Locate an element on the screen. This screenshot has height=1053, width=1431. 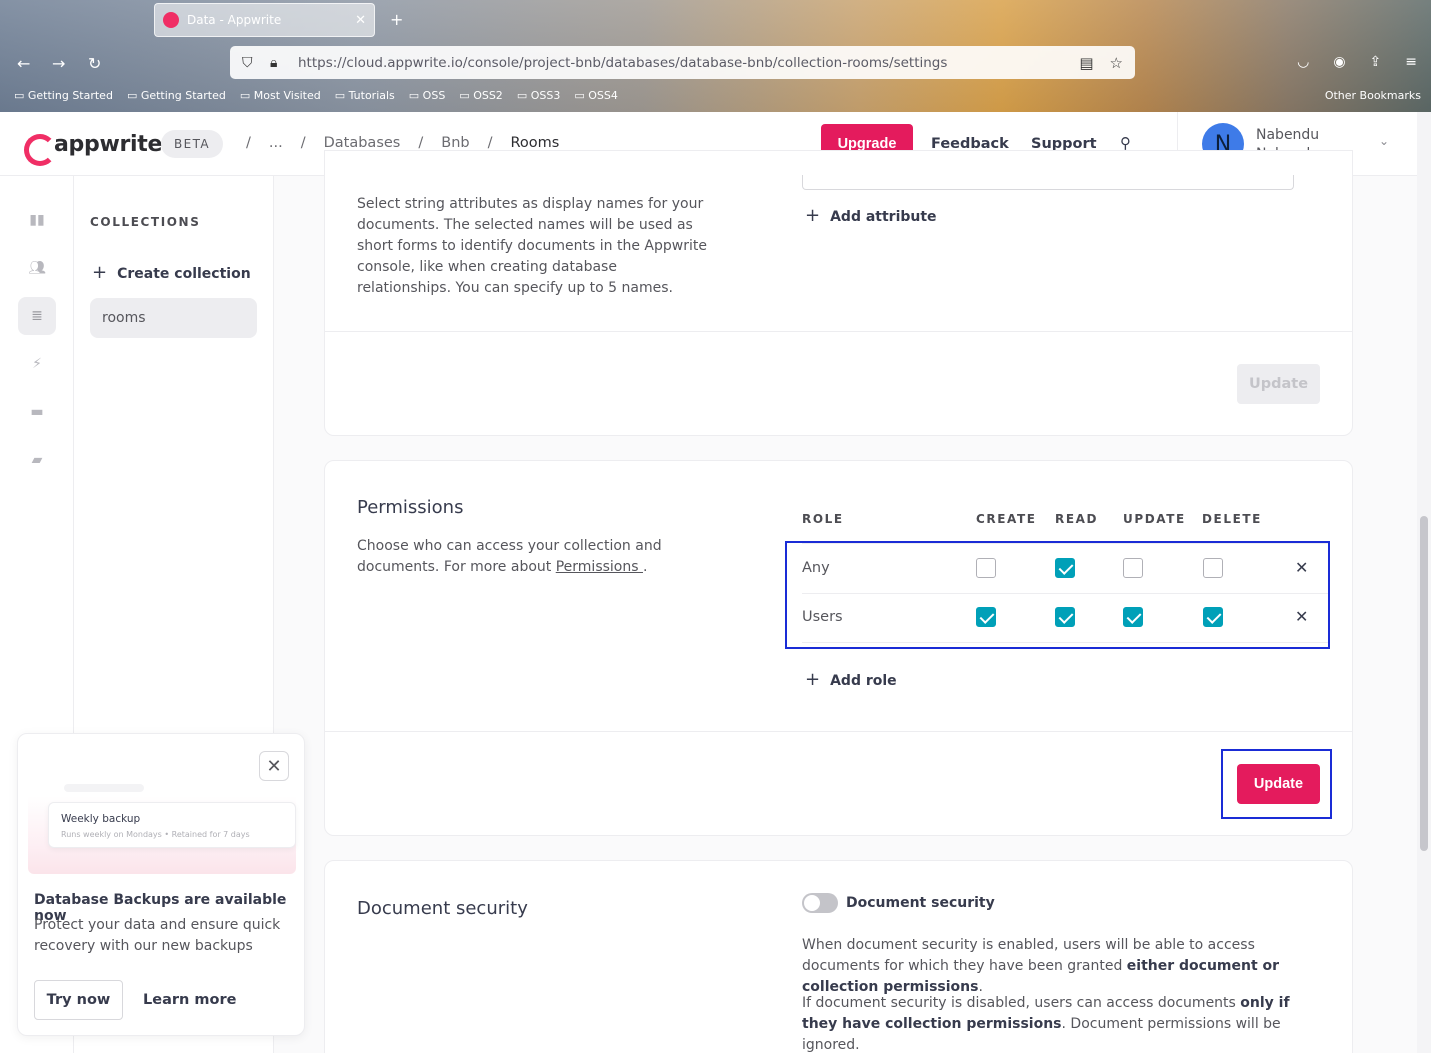
toolbar-icons: ◡ ◉ ⇪ ≡ is located at coordinates (1357, 62).